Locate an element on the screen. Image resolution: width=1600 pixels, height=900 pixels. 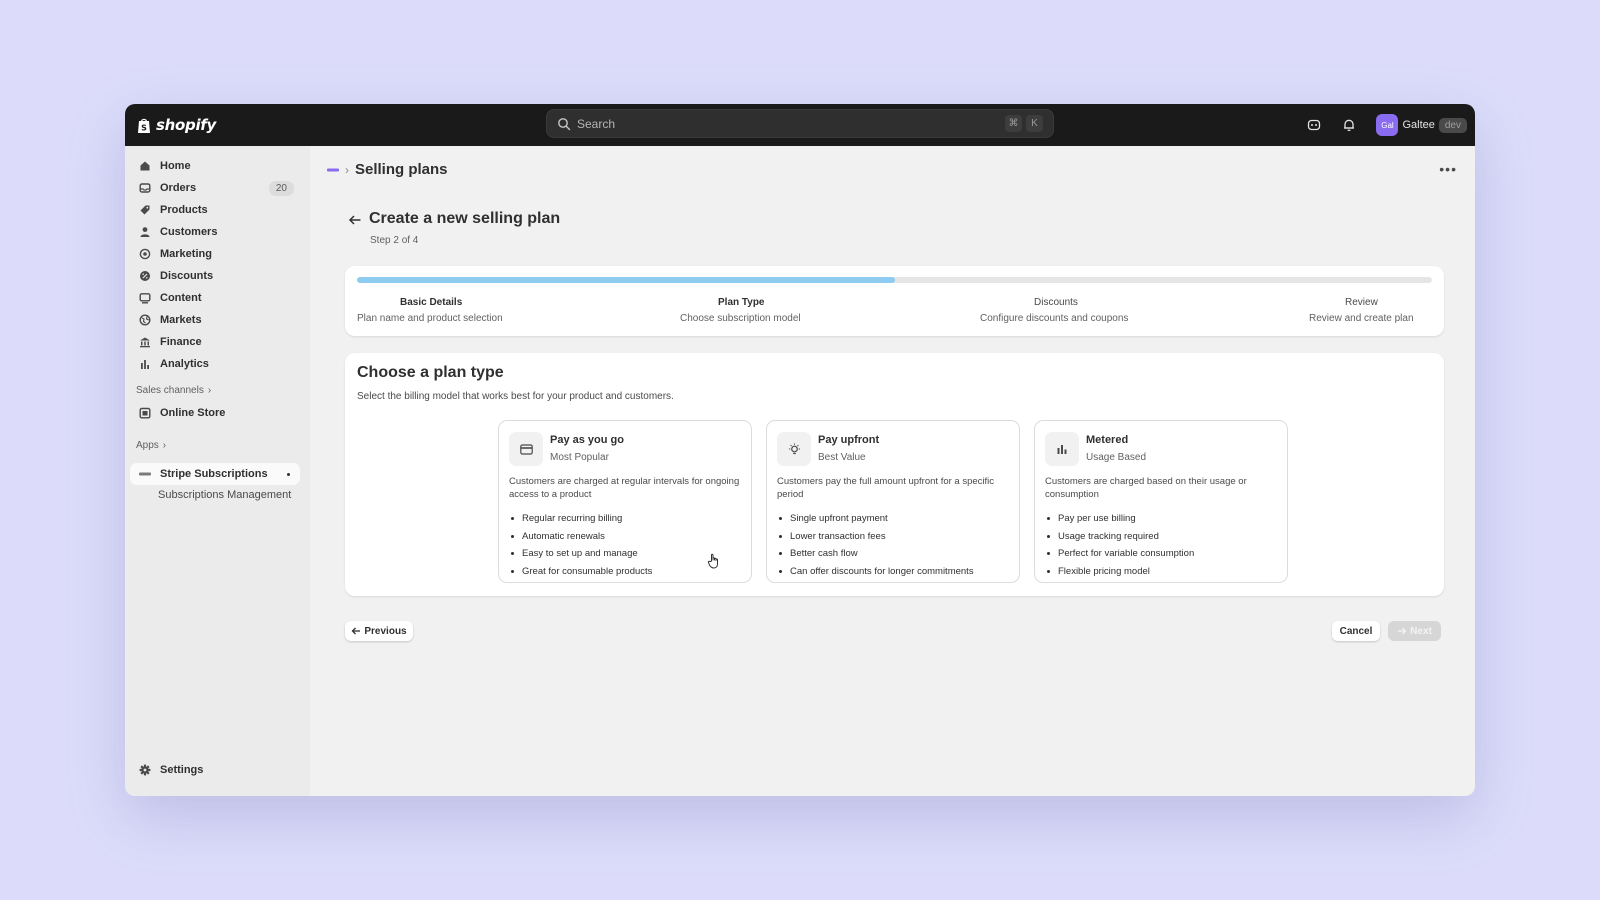
globe-icon is located at coordinates (144, 320).